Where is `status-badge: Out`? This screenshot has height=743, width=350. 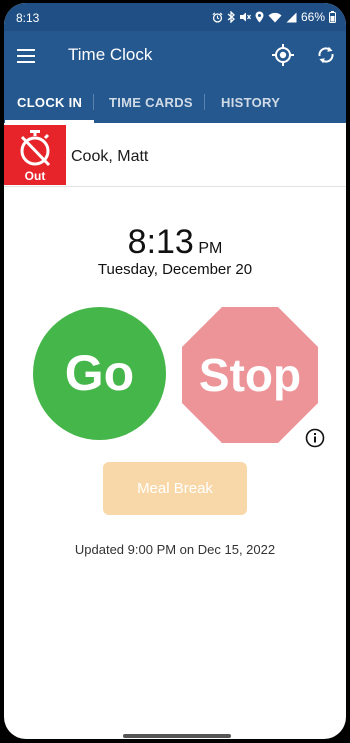
status-badge: Out is located at coordinates (35, 155).